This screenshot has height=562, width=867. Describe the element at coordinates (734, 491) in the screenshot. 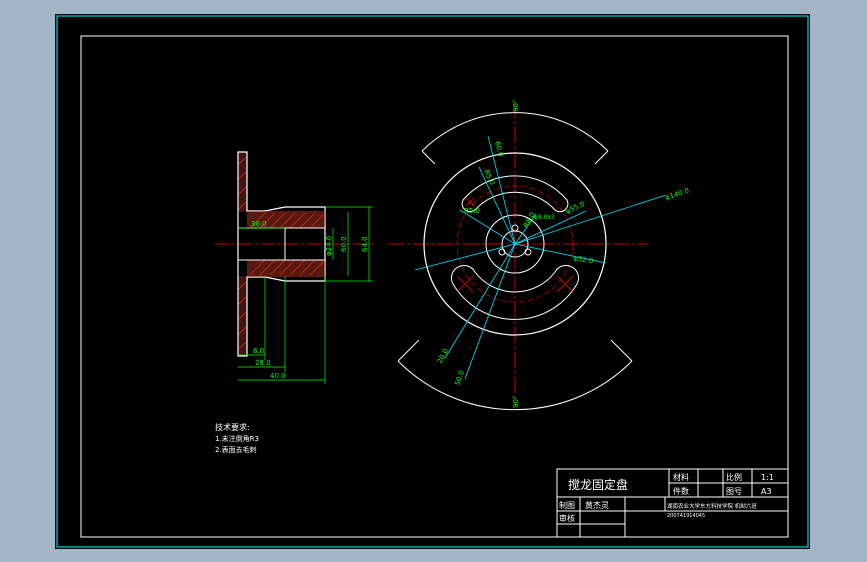

I see `drawing-no-label: 图号` at that location.